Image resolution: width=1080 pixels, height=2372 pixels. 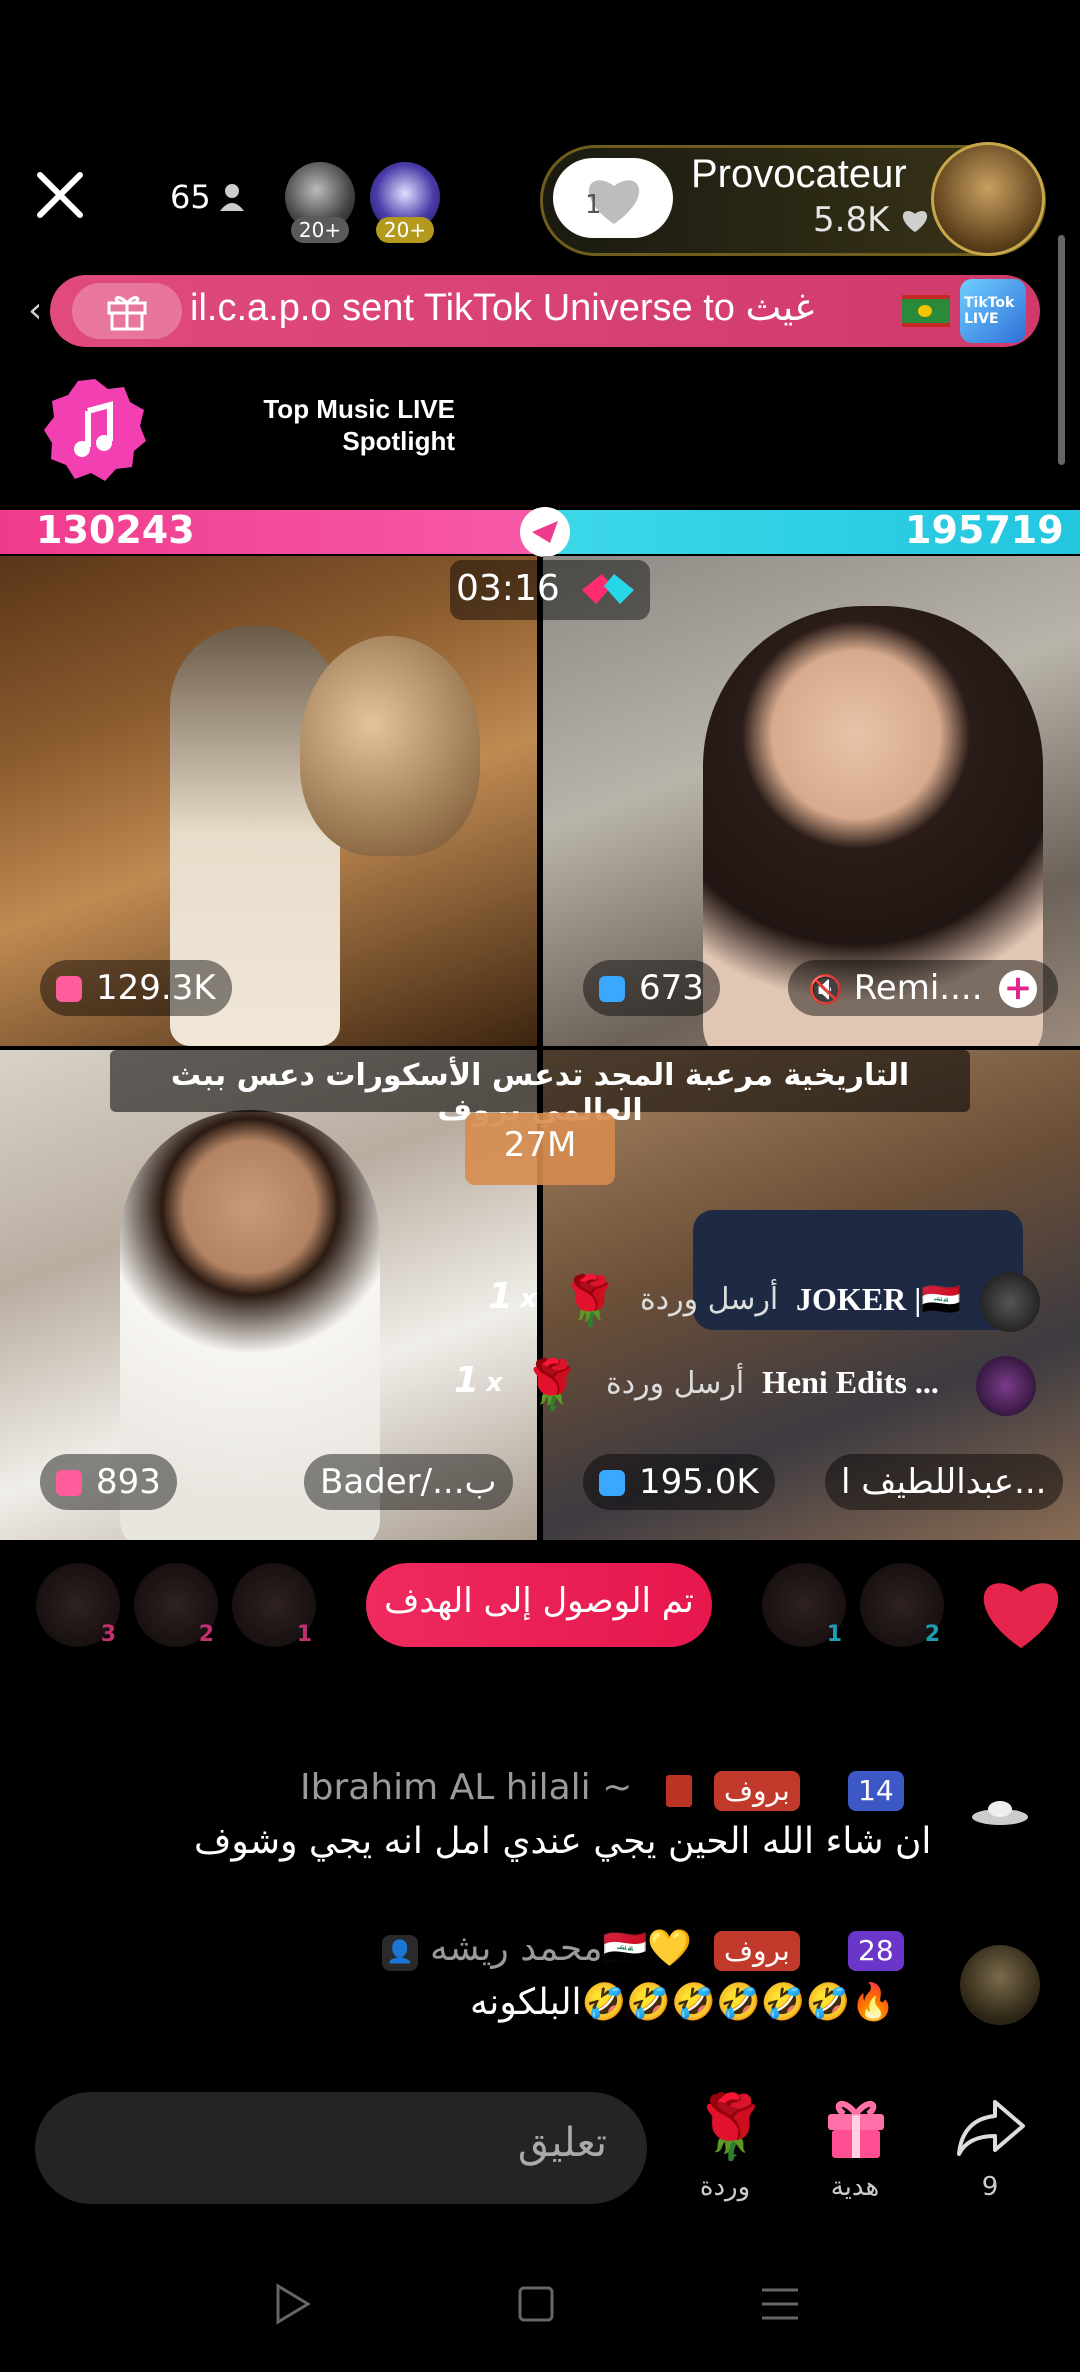 I want to click on person-icon, so click(x=231, y=197).